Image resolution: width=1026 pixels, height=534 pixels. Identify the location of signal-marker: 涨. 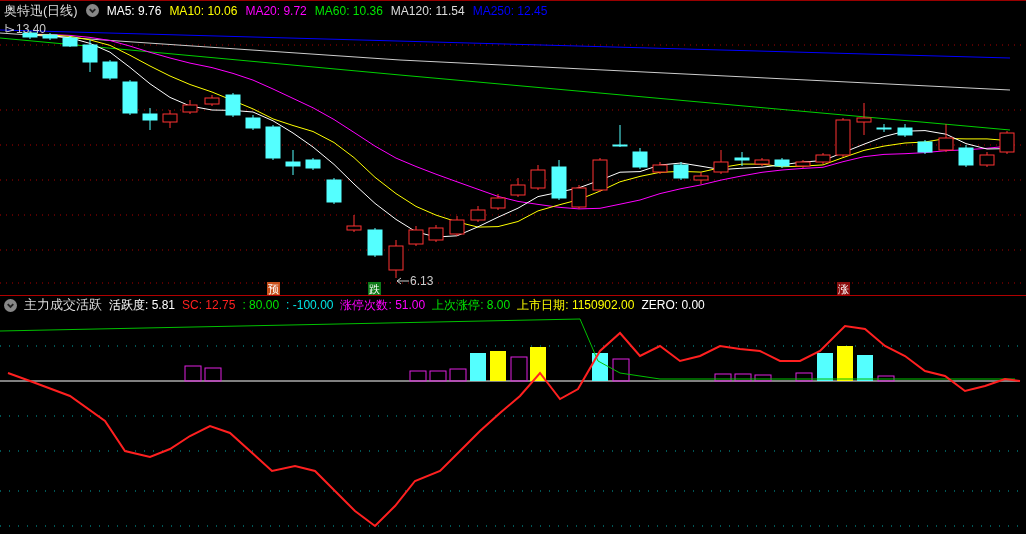
(843, 288).